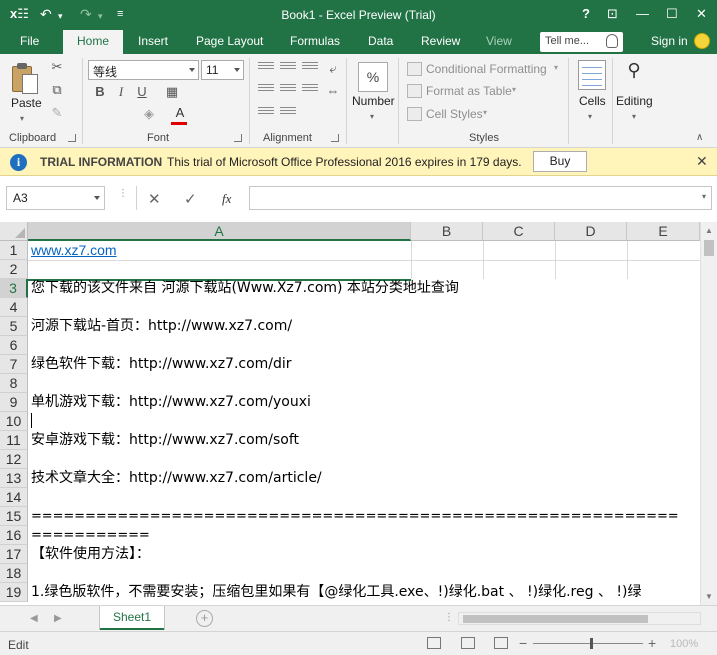 The width and height of the screenshot is (717, 655). What do you see at coordinates (204, 618) in the screenshot?
I see `add-sheet-button: +` at bounding box center [204, 618].